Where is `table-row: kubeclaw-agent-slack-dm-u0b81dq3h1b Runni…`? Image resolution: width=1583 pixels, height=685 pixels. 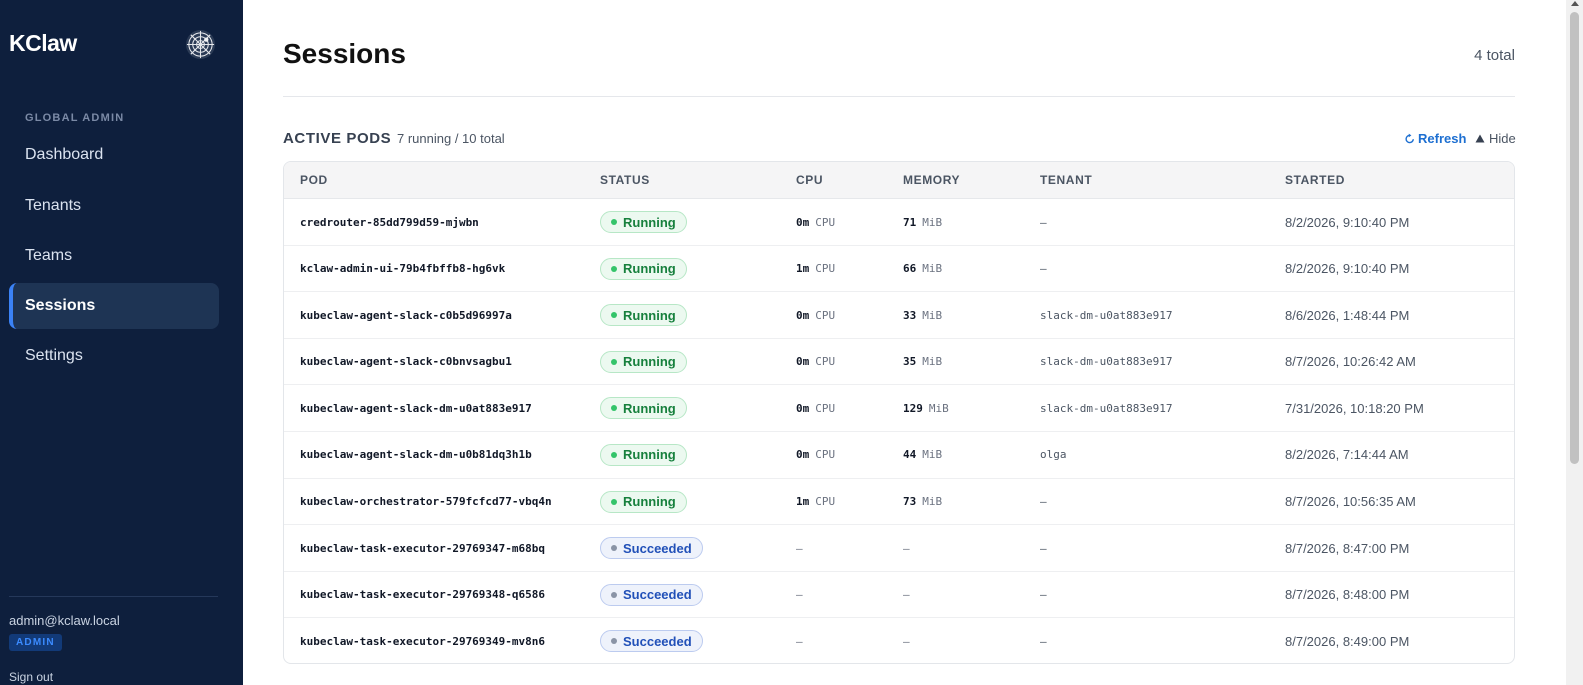 table-row: kubeclaw-agent-slack-dm-u0b81dq3h1b Runni… is located at coordinates (899, 455).